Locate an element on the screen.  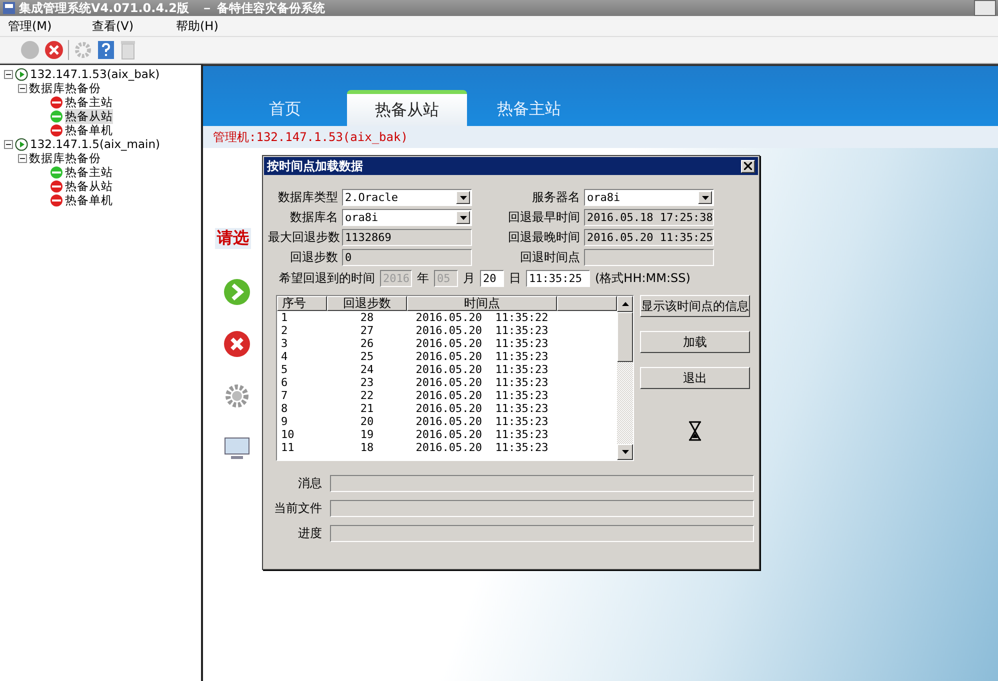
field-label: 数据库名 is located at coordinates (313, 217).